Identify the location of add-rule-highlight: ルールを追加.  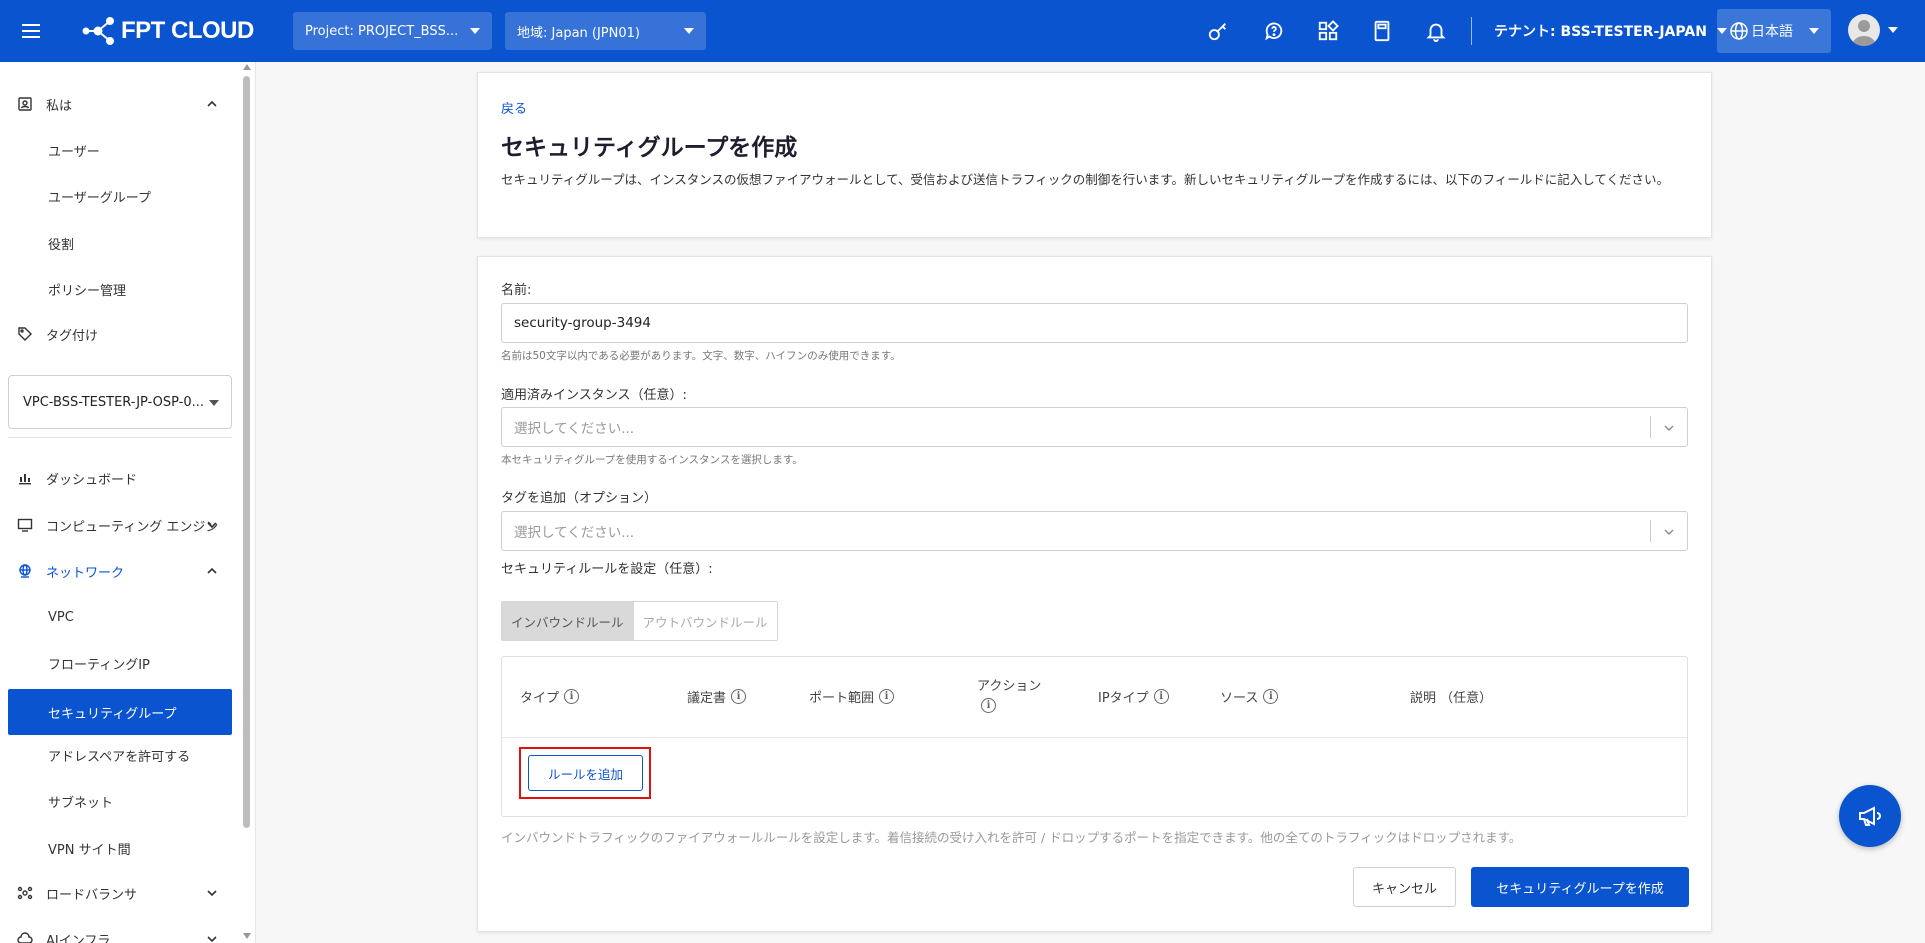
(585, 773).